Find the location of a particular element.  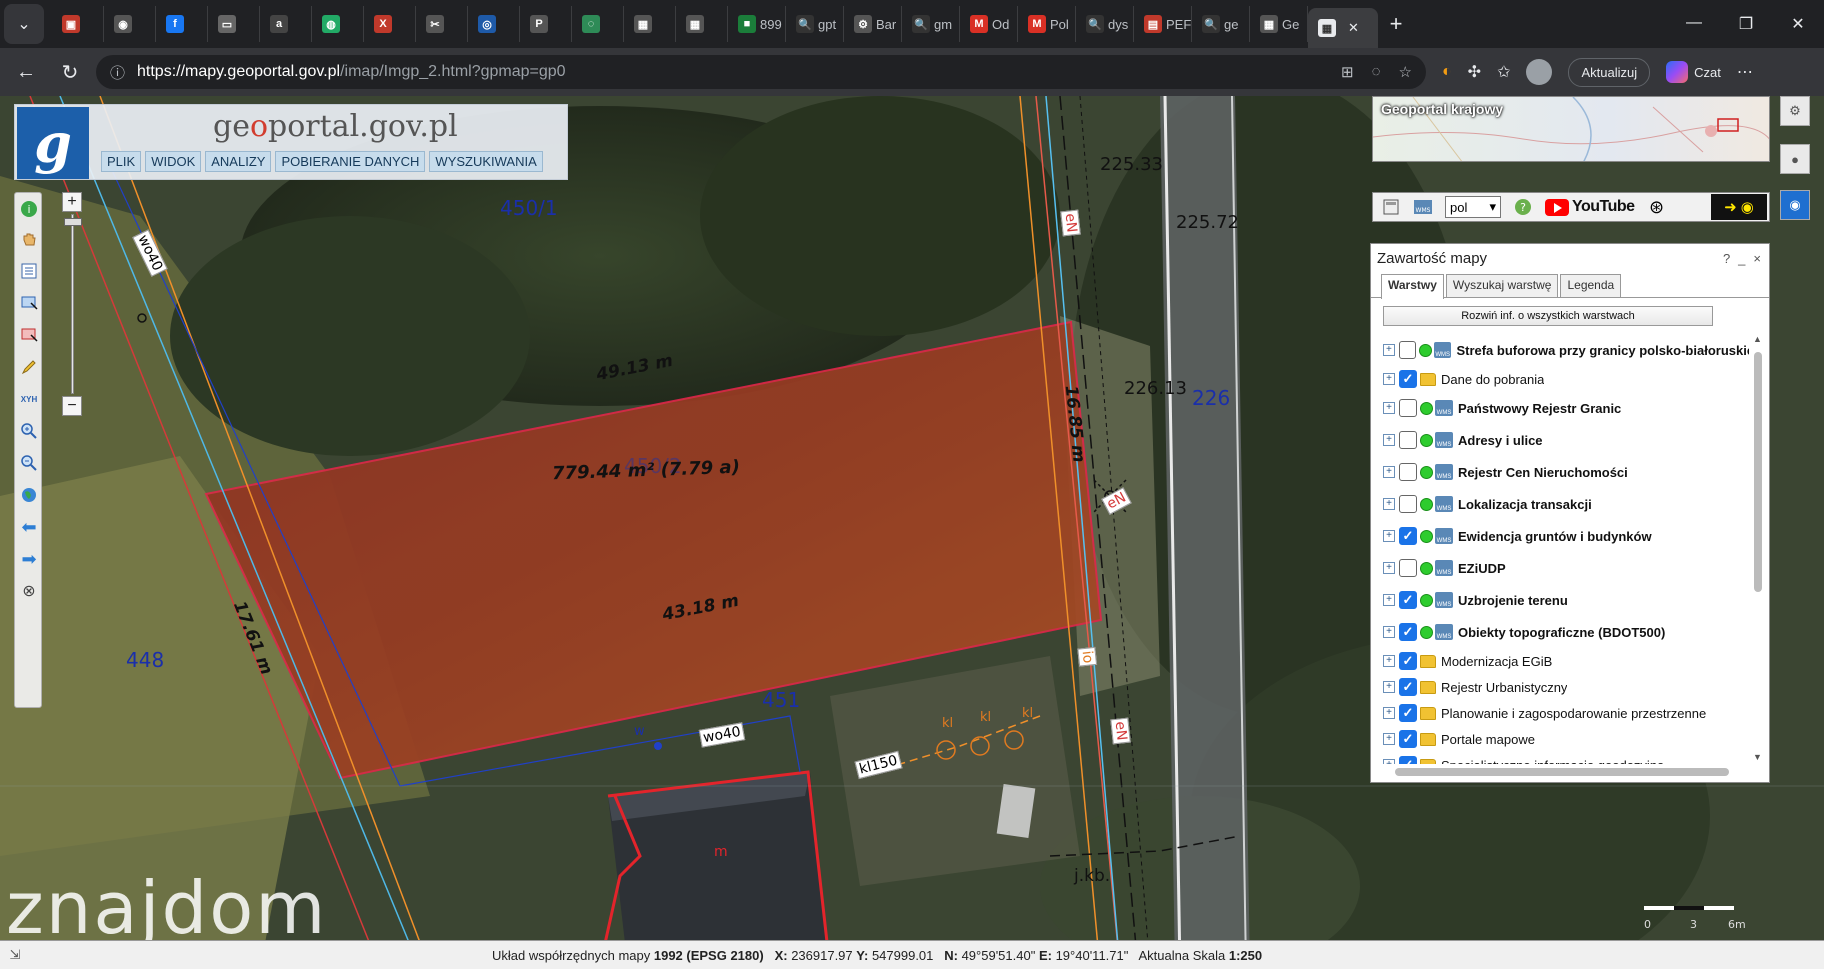

back-button: ← is located at coordinates (26, 72).